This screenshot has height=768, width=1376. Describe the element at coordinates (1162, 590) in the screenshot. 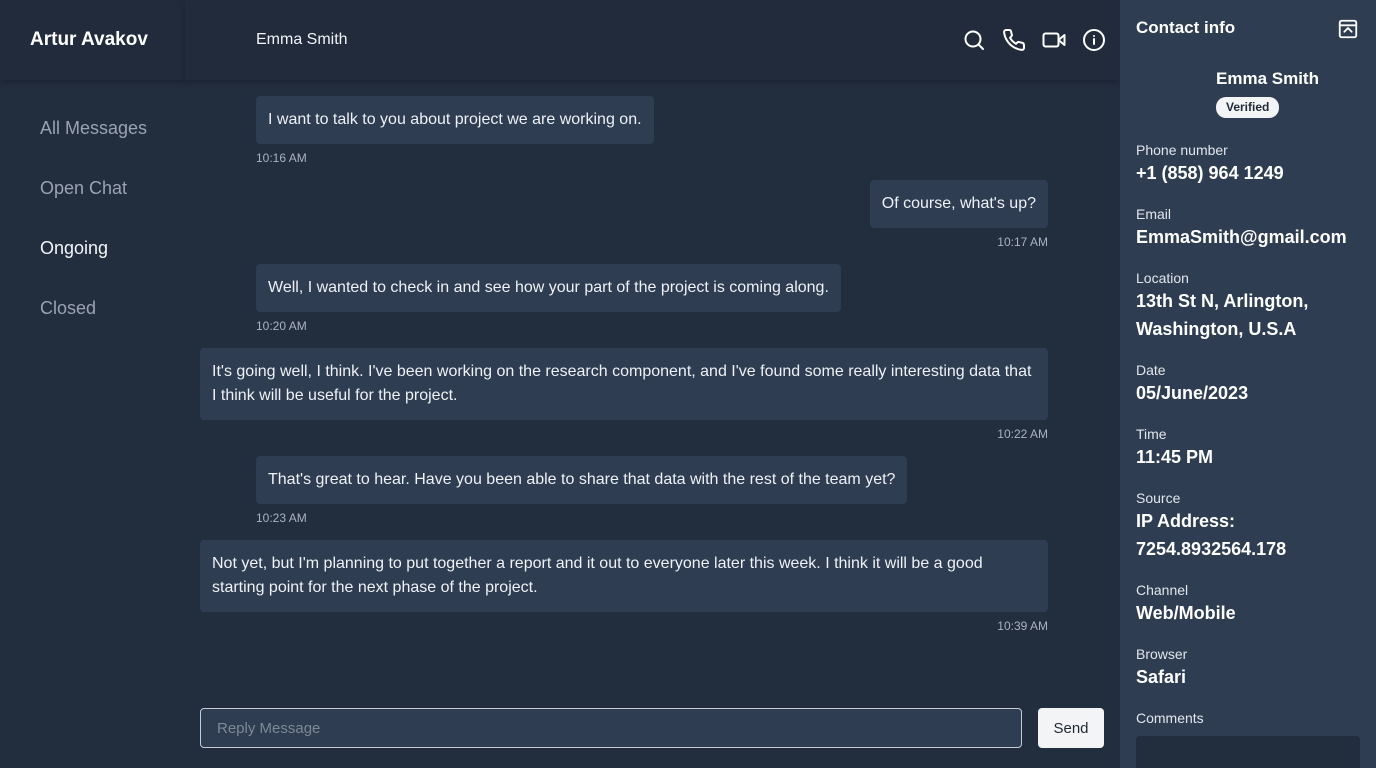

I see `field-label: Channel` at that location.